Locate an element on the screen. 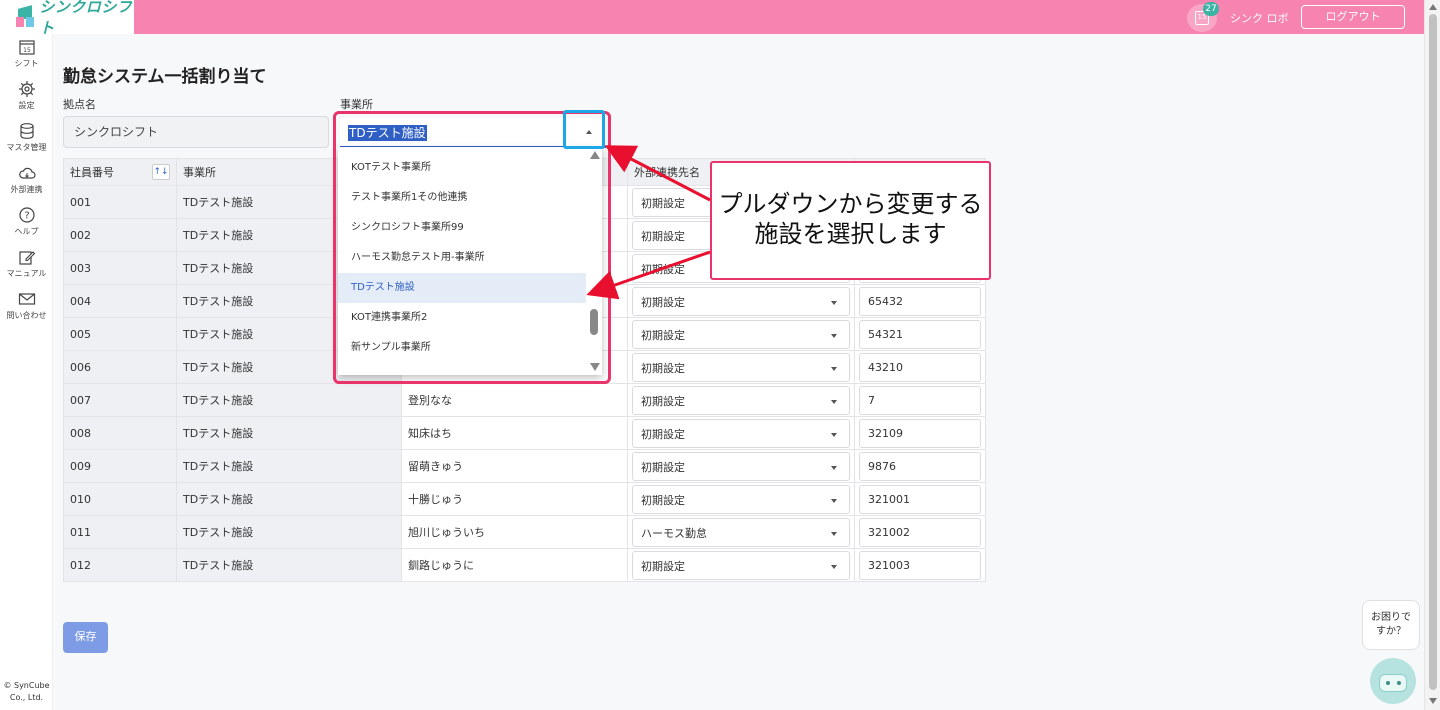 The image size is (1440, 710). sidebar-item-help: ? ヘルプ is located at coordinates (26, 221).